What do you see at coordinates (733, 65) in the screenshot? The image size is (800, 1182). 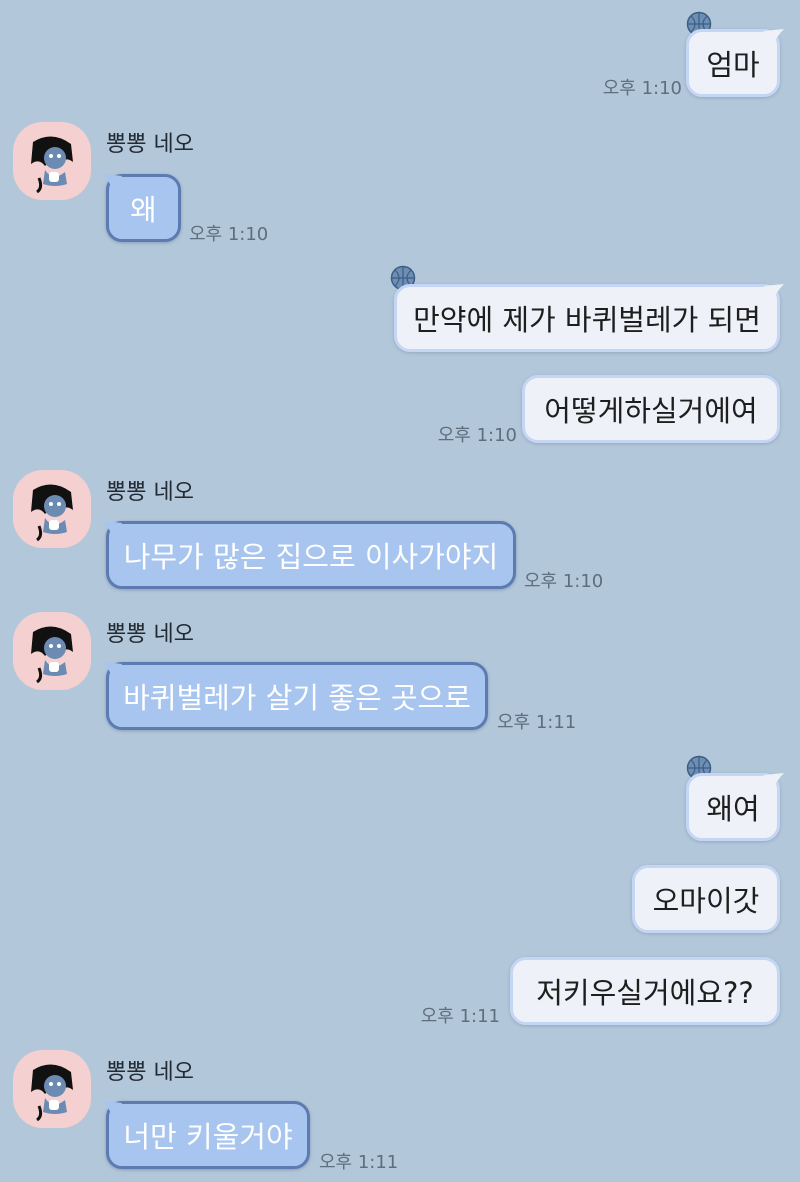 I see `message-text: 엄마` at bounding box center [733, 65].